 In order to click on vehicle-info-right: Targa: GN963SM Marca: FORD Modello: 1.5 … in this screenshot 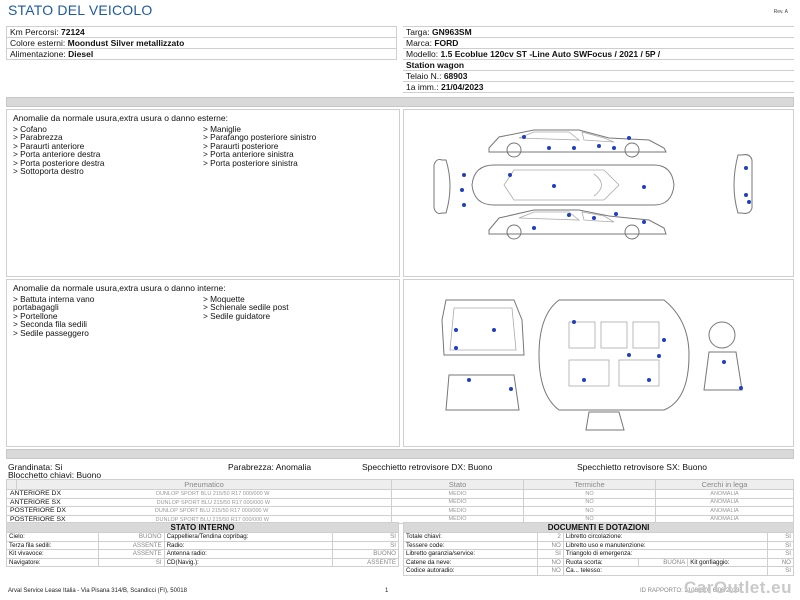, I will do `click(598, 59)`.